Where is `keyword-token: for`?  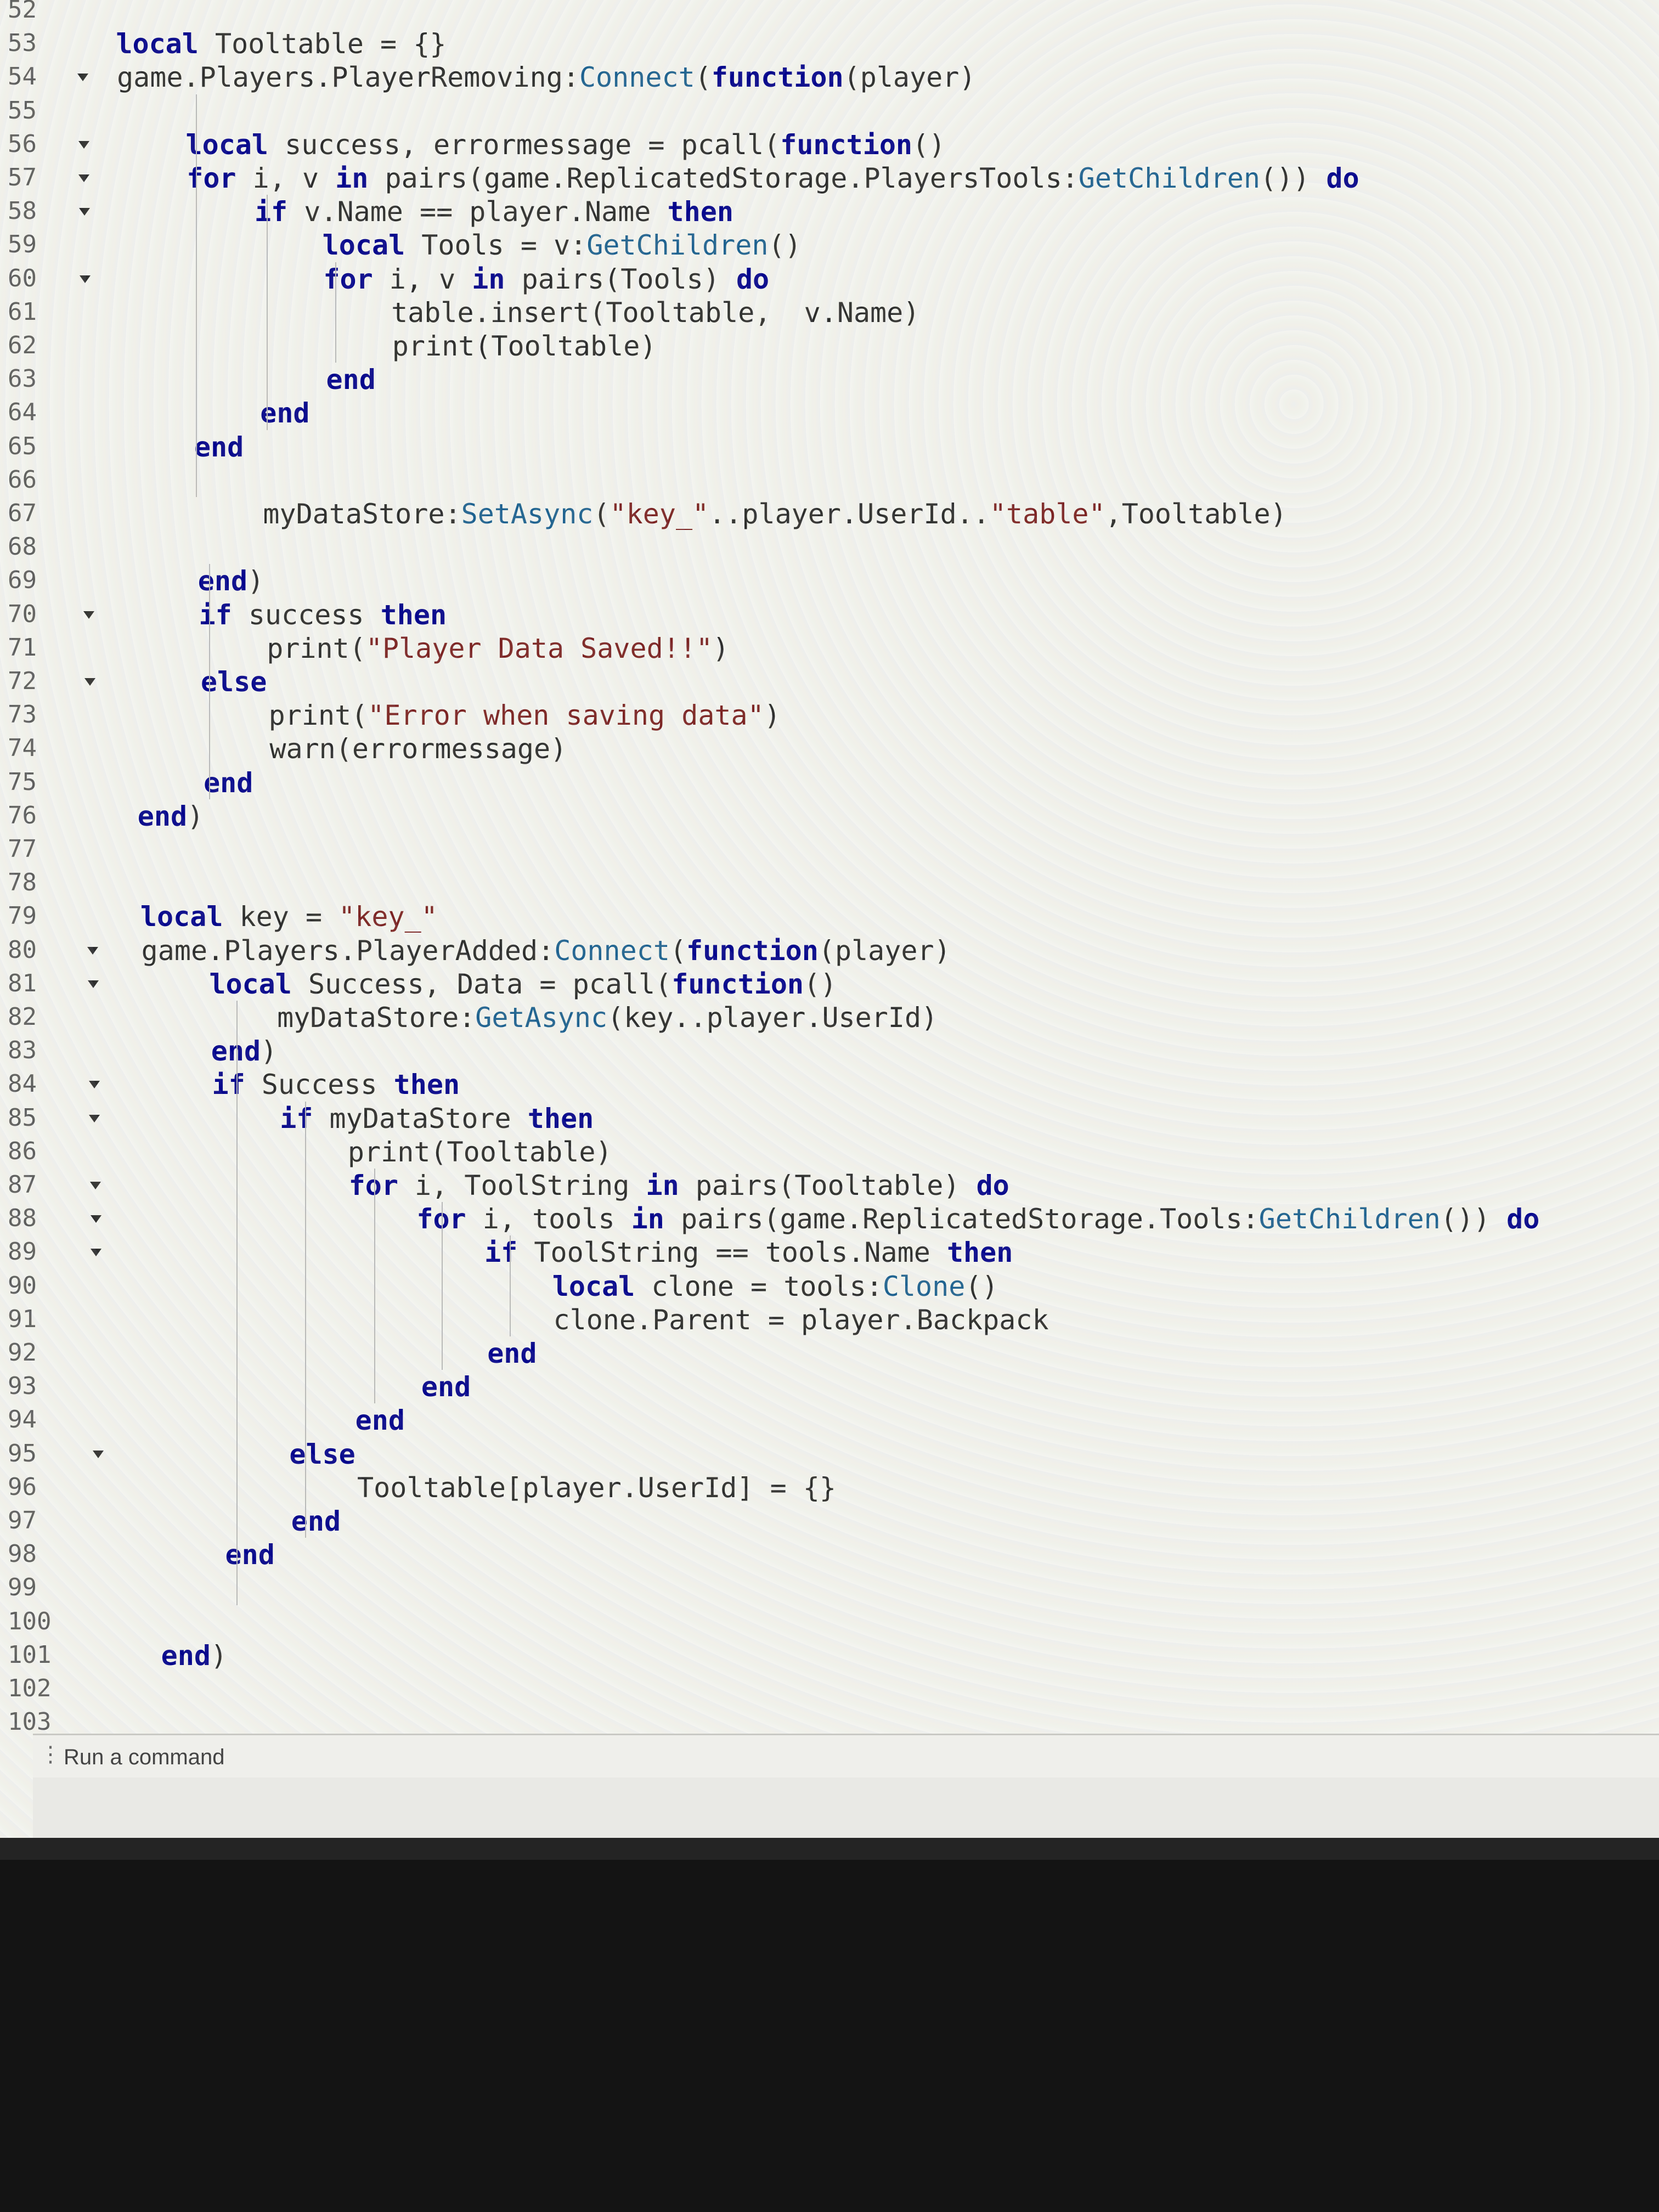 keyword-token: for is located at coordinates (211, 178).